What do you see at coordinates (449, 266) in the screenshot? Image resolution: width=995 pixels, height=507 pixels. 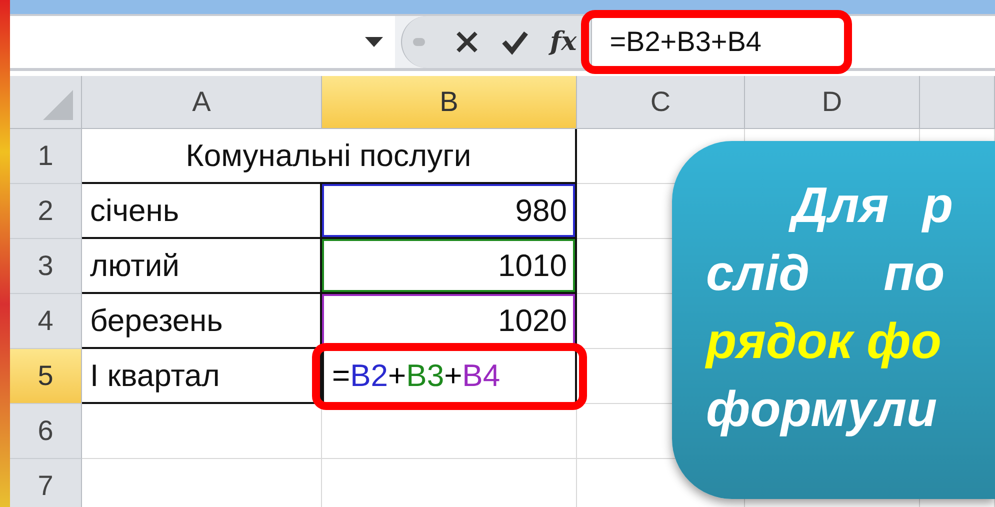 I see `table-cell: 1010` at bounding box center [449, 266].